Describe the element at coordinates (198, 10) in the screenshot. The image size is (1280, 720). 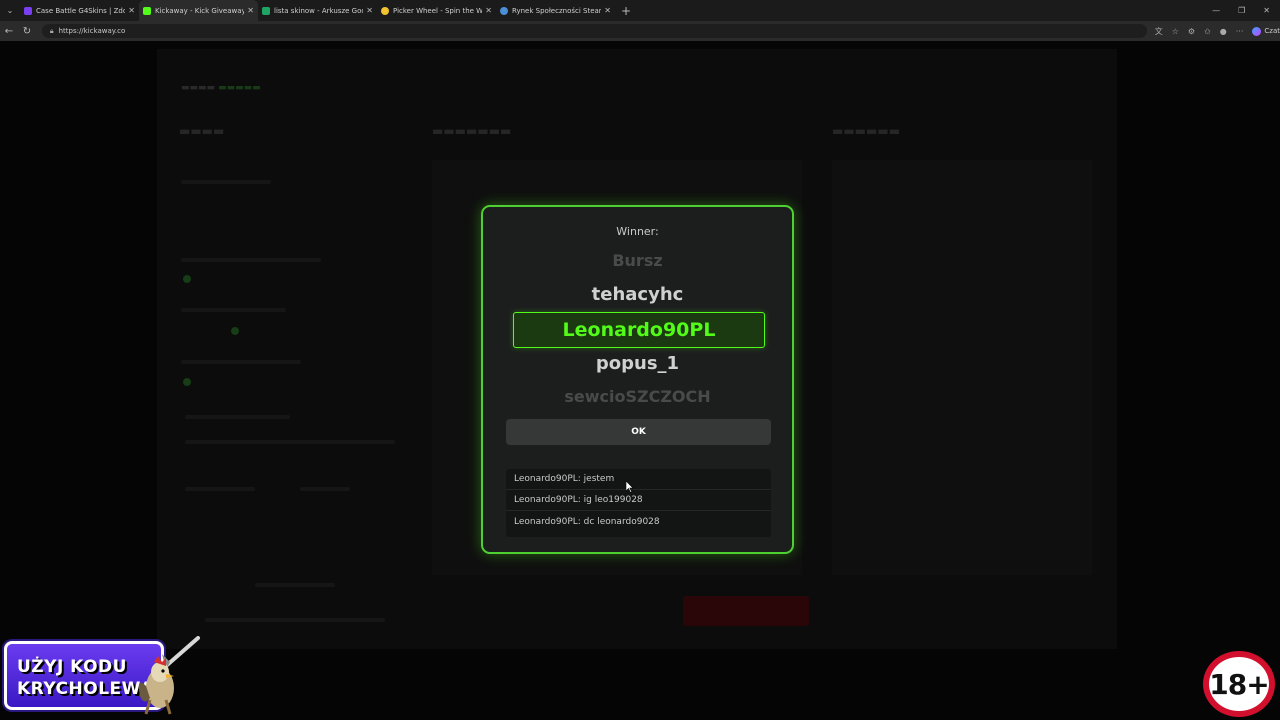
I see `tab-kickaway: Kickaway - Kick Giveaway Tool ✕` at that location.